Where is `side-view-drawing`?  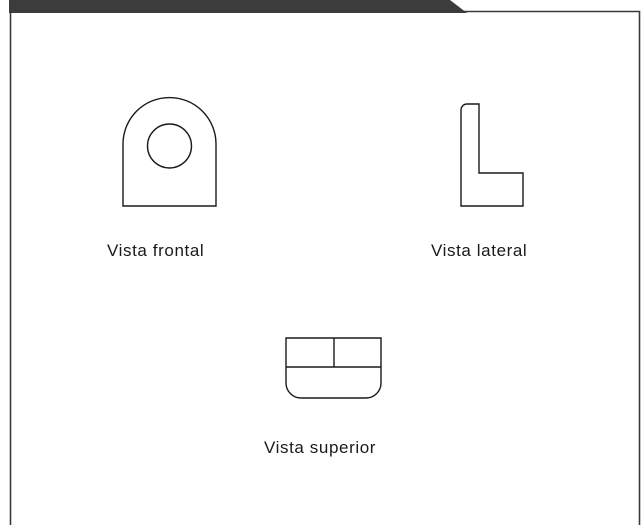 side-view-drawing is located at coordinates (492, 155).